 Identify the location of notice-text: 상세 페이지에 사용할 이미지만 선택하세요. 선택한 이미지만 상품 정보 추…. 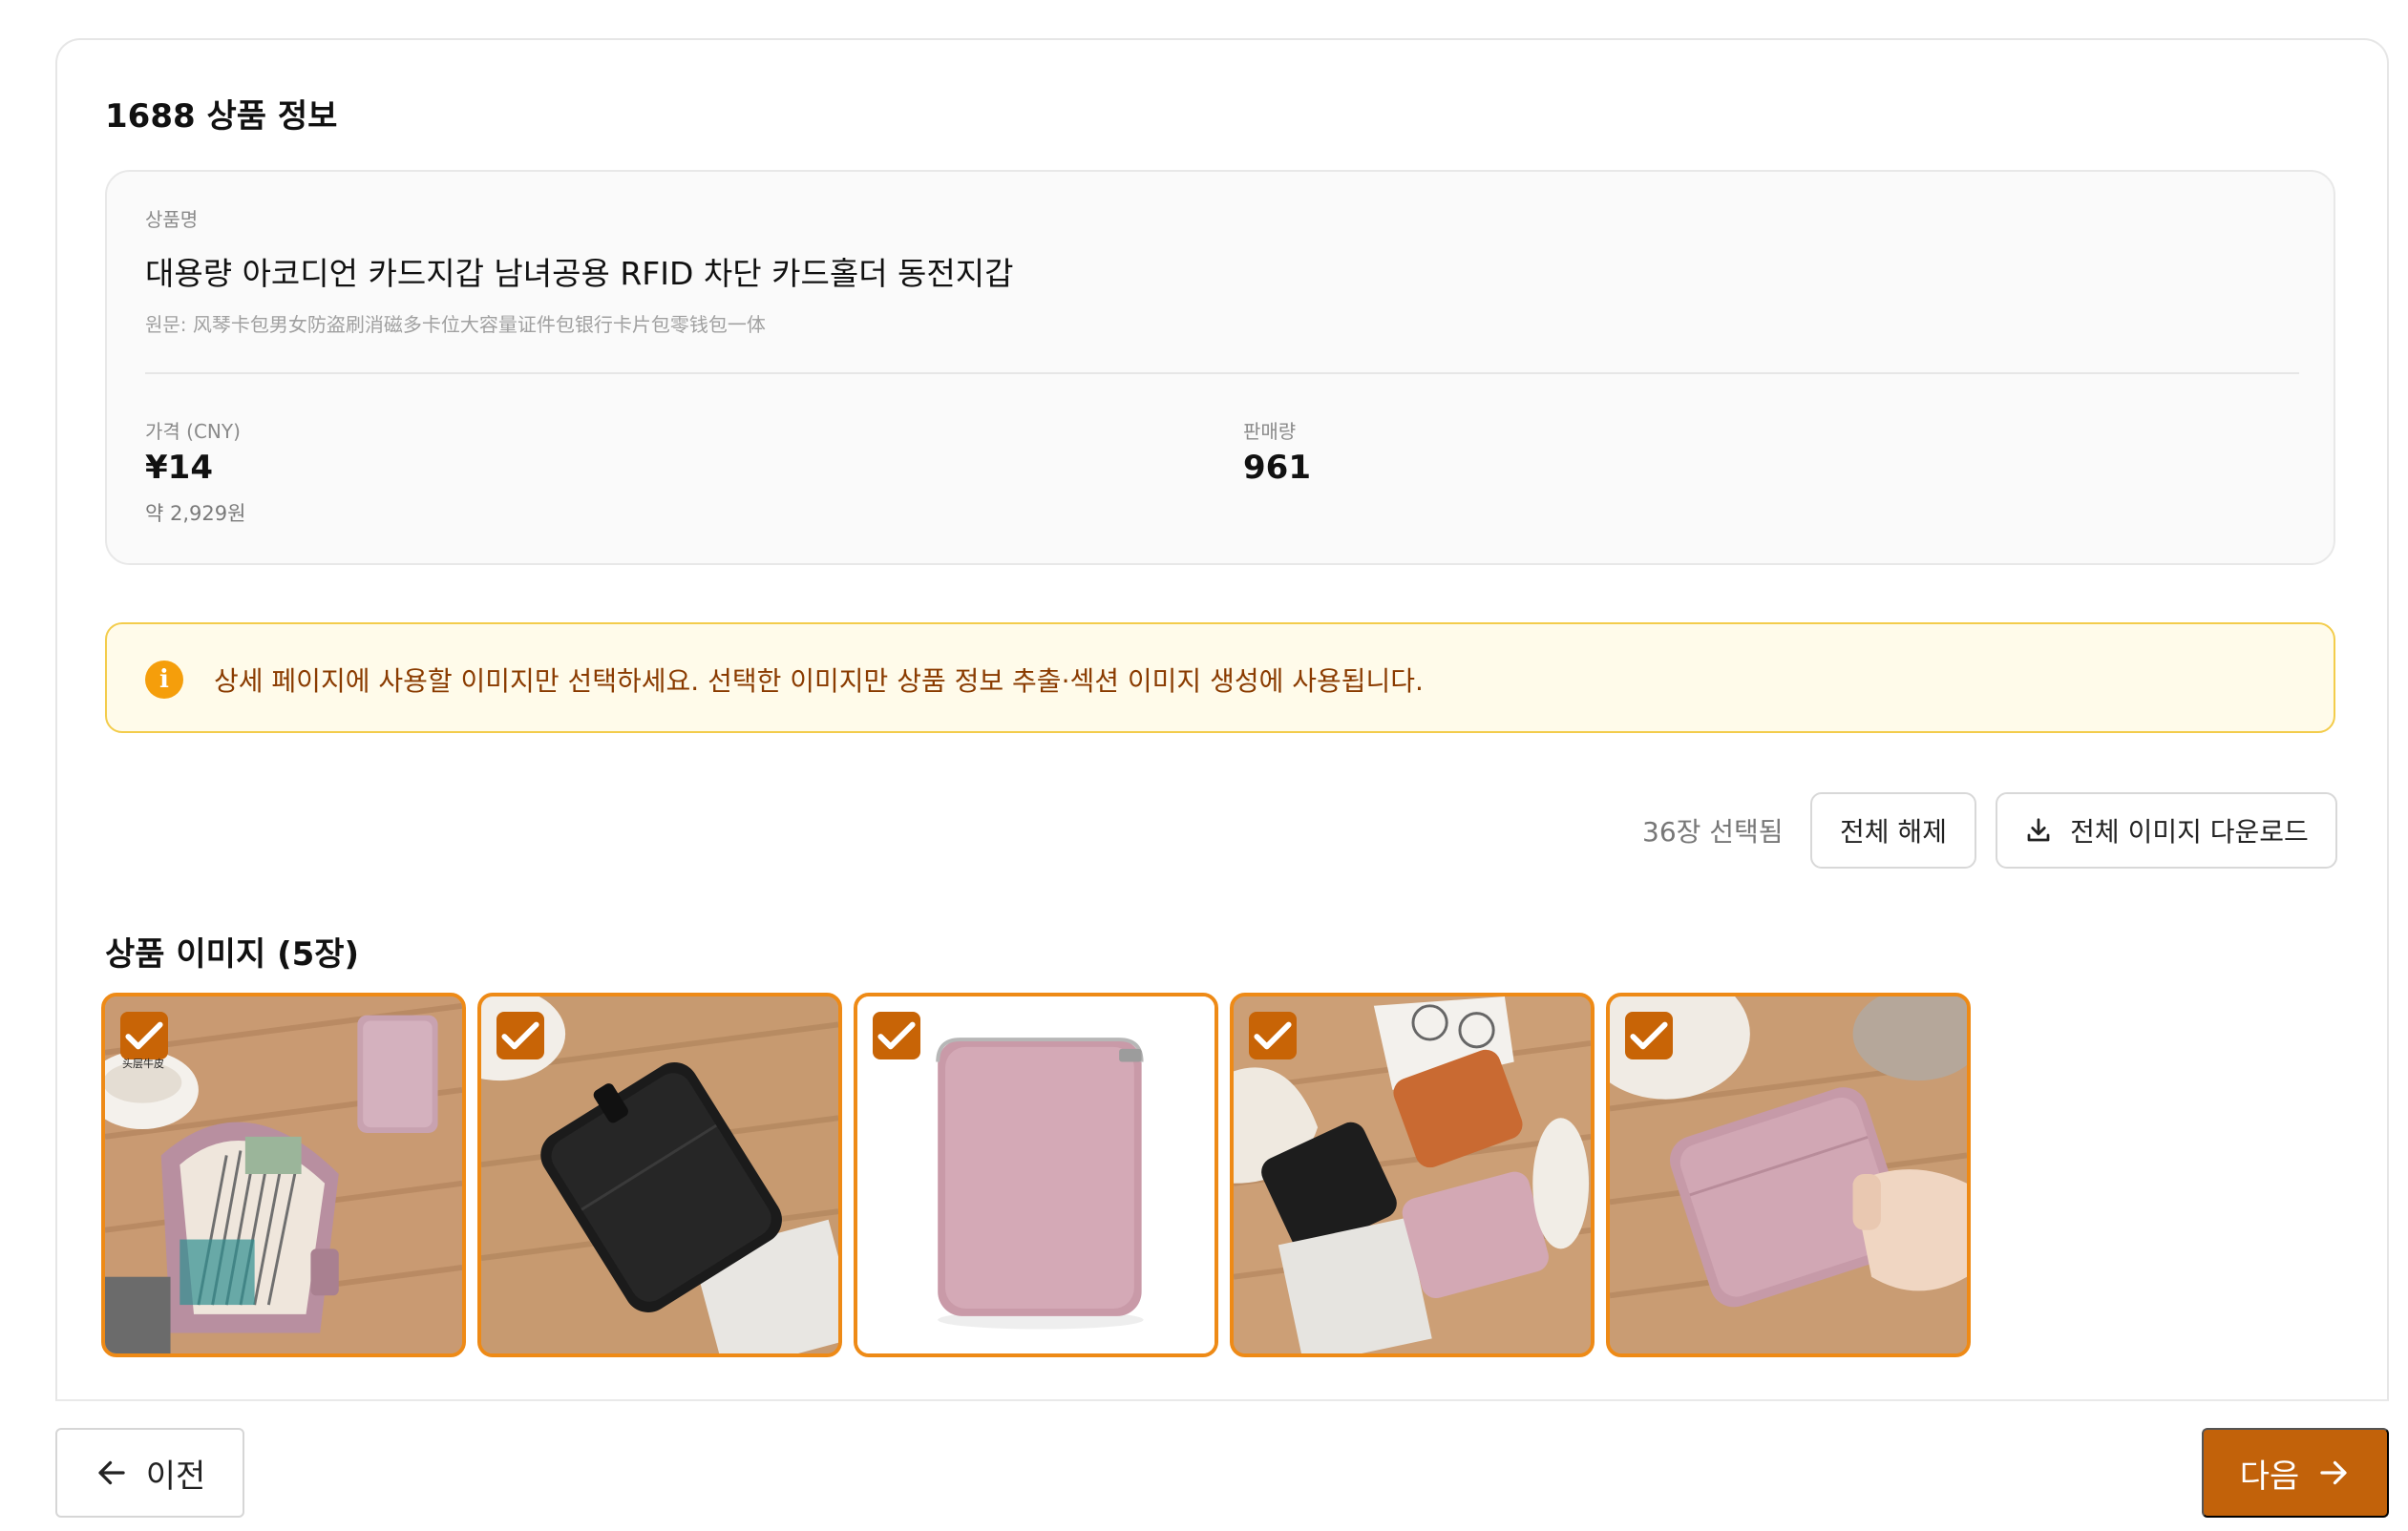
(819, 681).